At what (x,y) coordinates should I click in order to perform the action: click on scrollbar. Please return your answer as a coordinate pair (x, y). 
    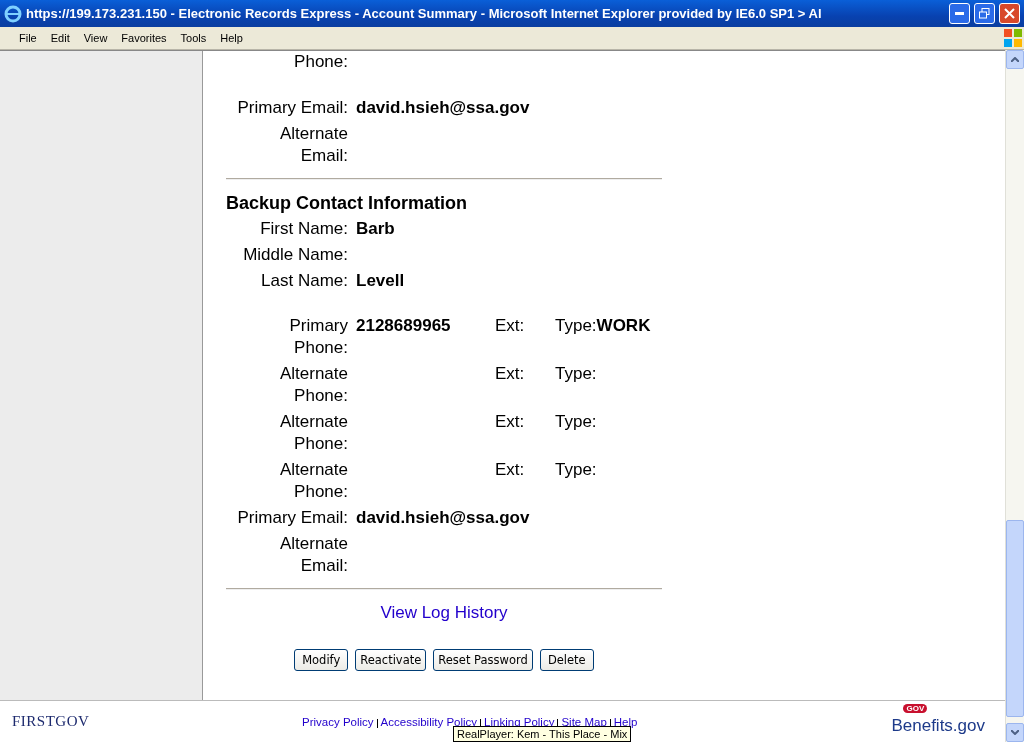
    Looking at the image, I should click on (1014, 396).